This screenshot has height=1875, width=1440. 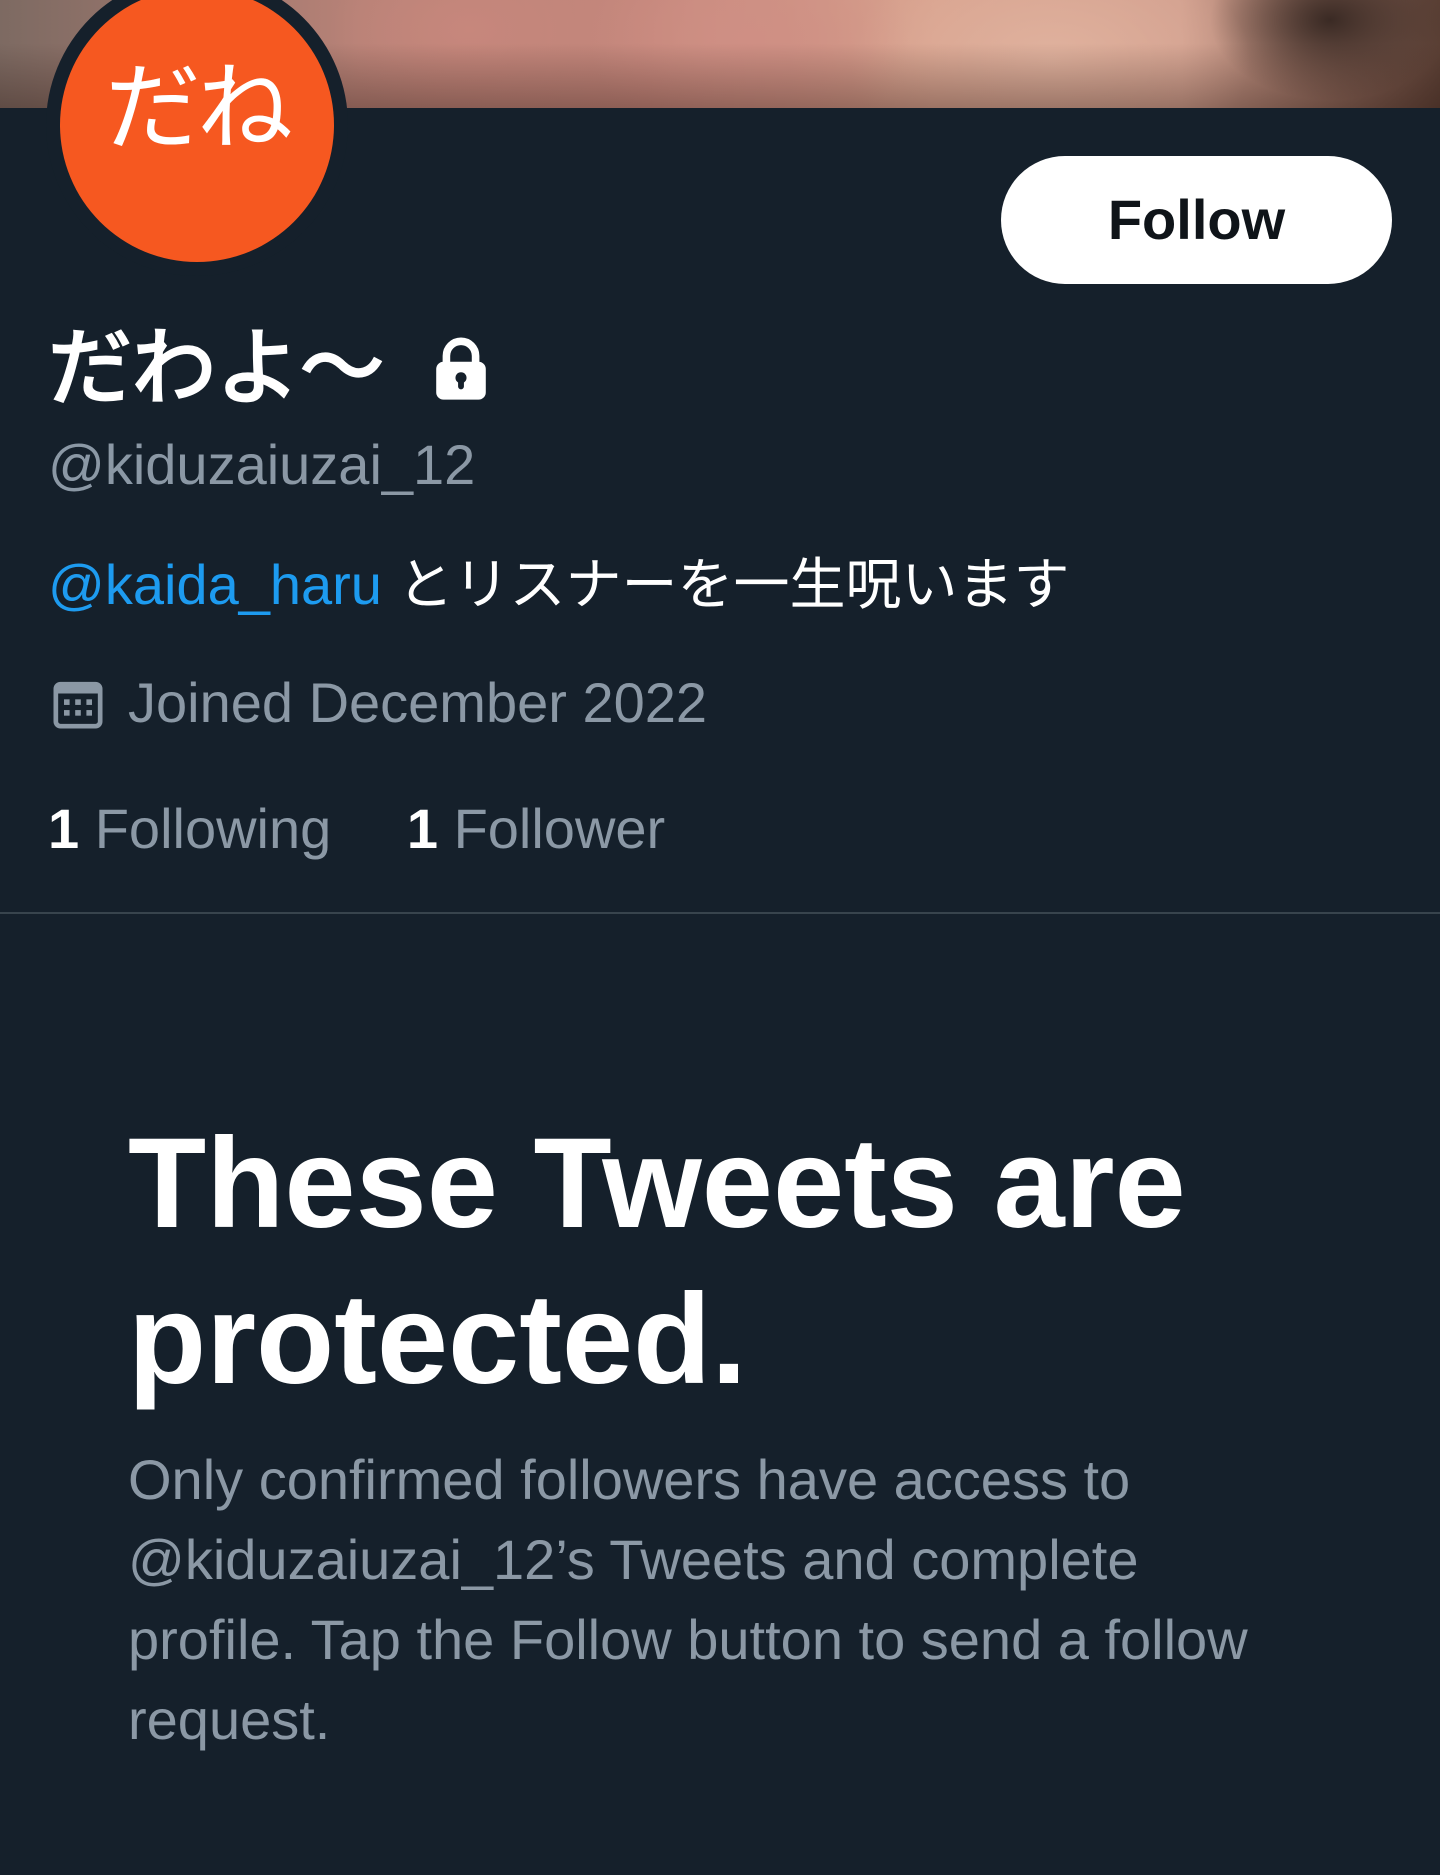 What do you see at coordinates (418, 702) in the screenshot?
I see `joined-date: Joined December 2022` at bounding box center [418, 702].